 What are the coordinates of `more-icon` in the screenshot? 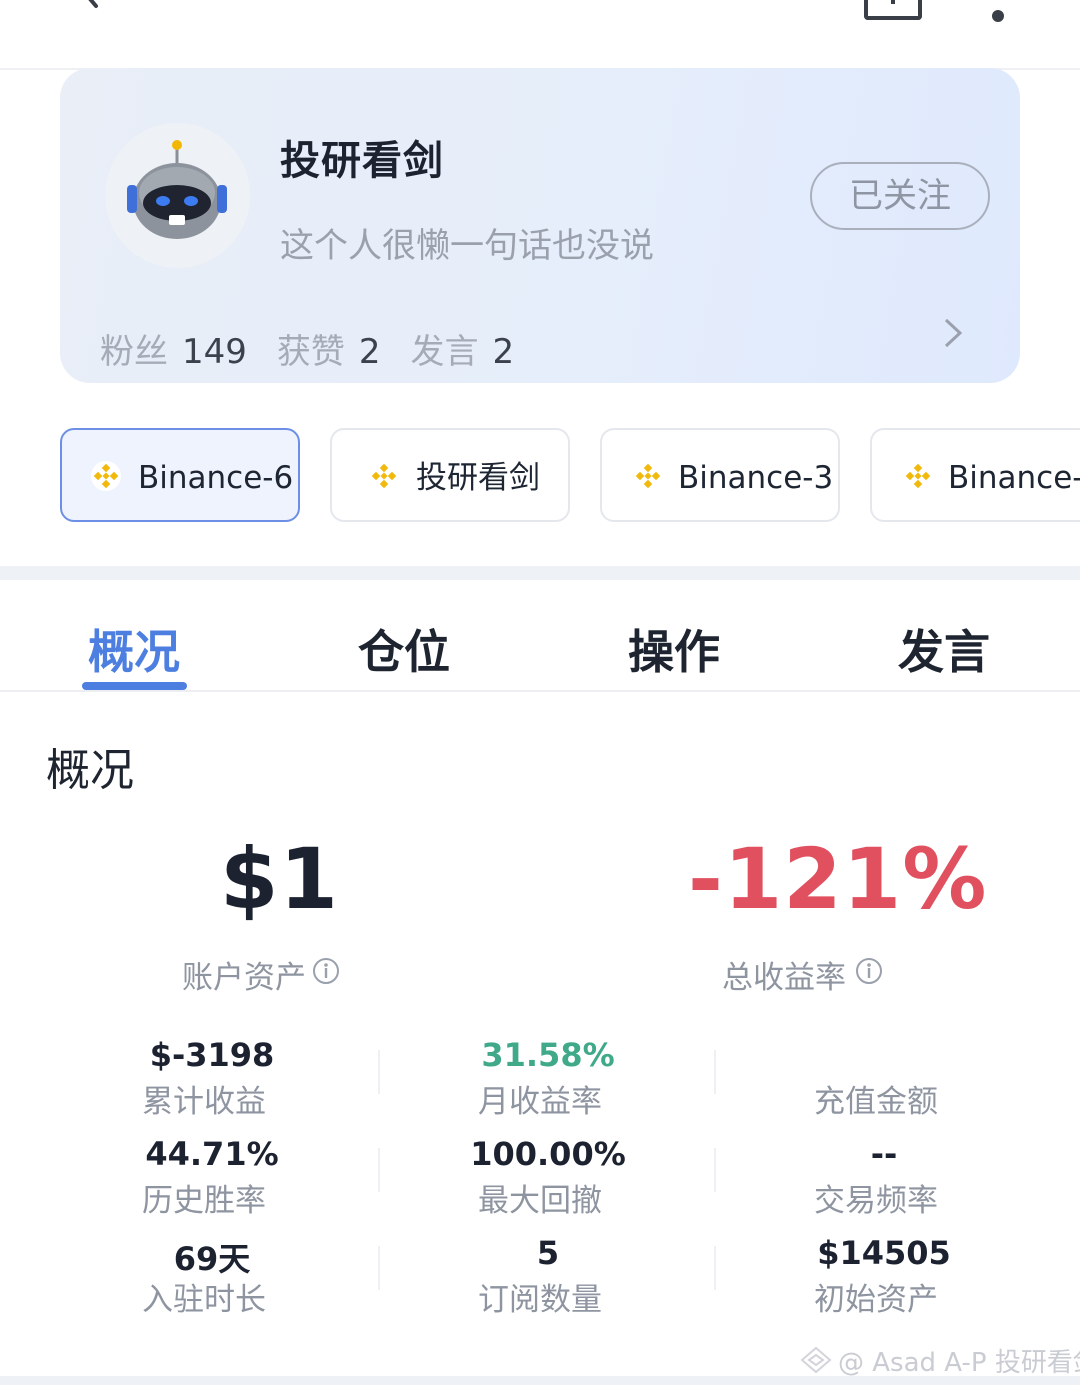 It's located at (998, 16).